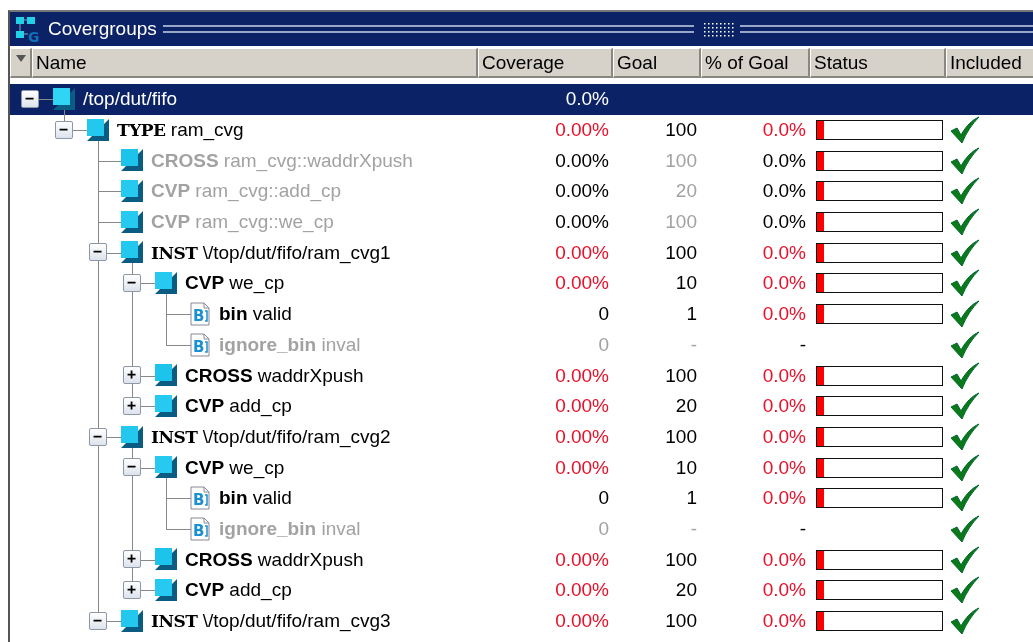 The image size is (1033, 642). I want to click on node-label: CROSS ram_cvg::waddrXpush, so click(282, 160).